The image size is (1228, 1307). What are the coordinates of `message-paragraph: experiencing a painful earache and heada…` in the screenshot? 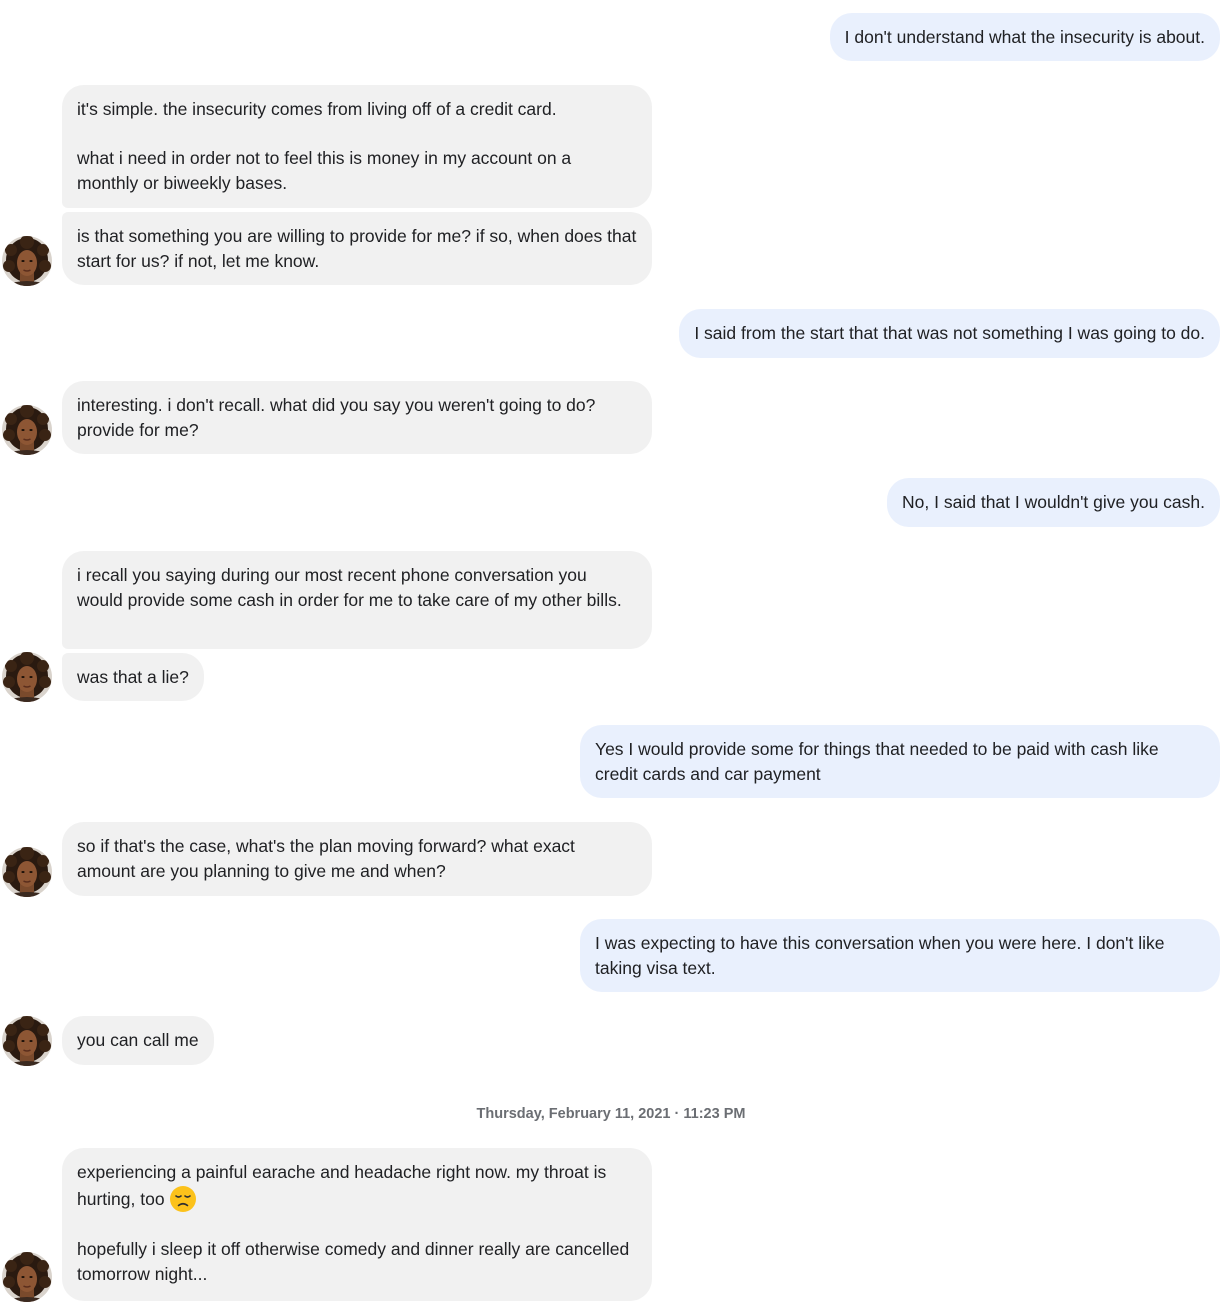 It's located at (357, 1186).